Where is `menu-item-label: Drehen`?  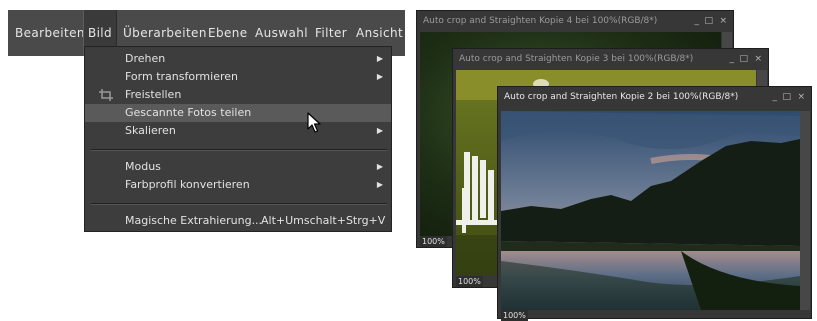 menu-item-label: Drehen is located at coordinates (145, 58).